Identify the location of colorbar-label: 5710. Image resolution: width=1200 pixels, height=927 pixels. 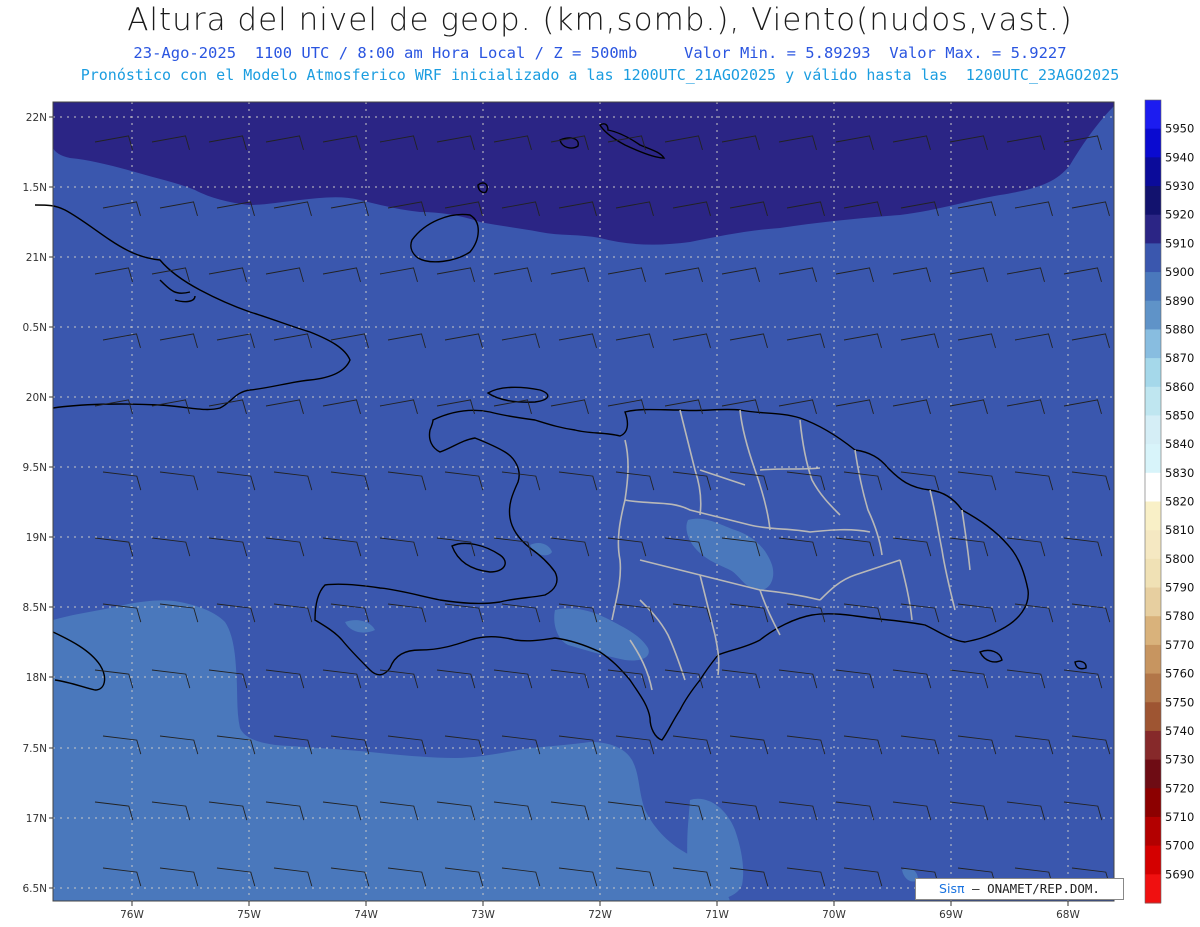
(1179, 817).